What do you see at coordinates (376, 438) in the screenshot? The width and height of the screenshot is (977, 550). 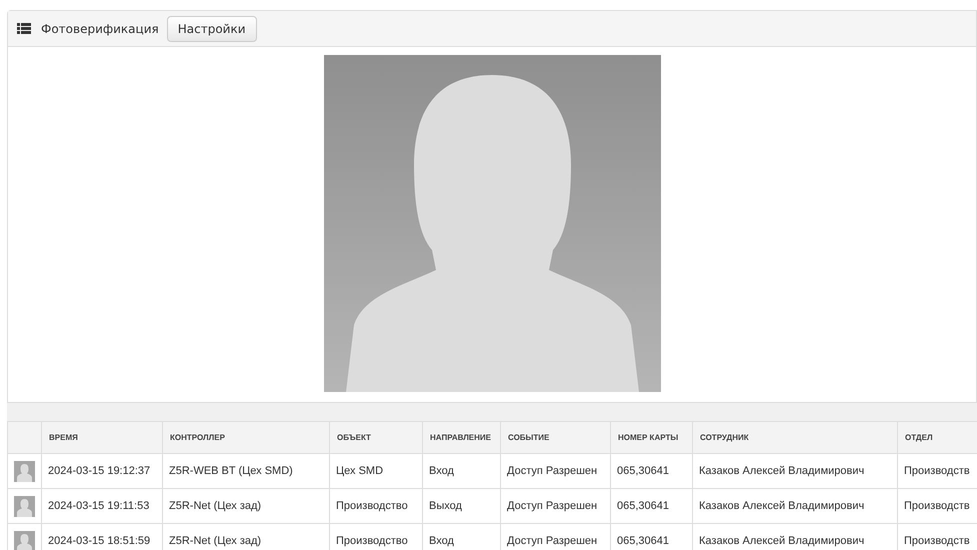 I see `column-header: ОБЪЕКТ` at bounding box center [376, 438].